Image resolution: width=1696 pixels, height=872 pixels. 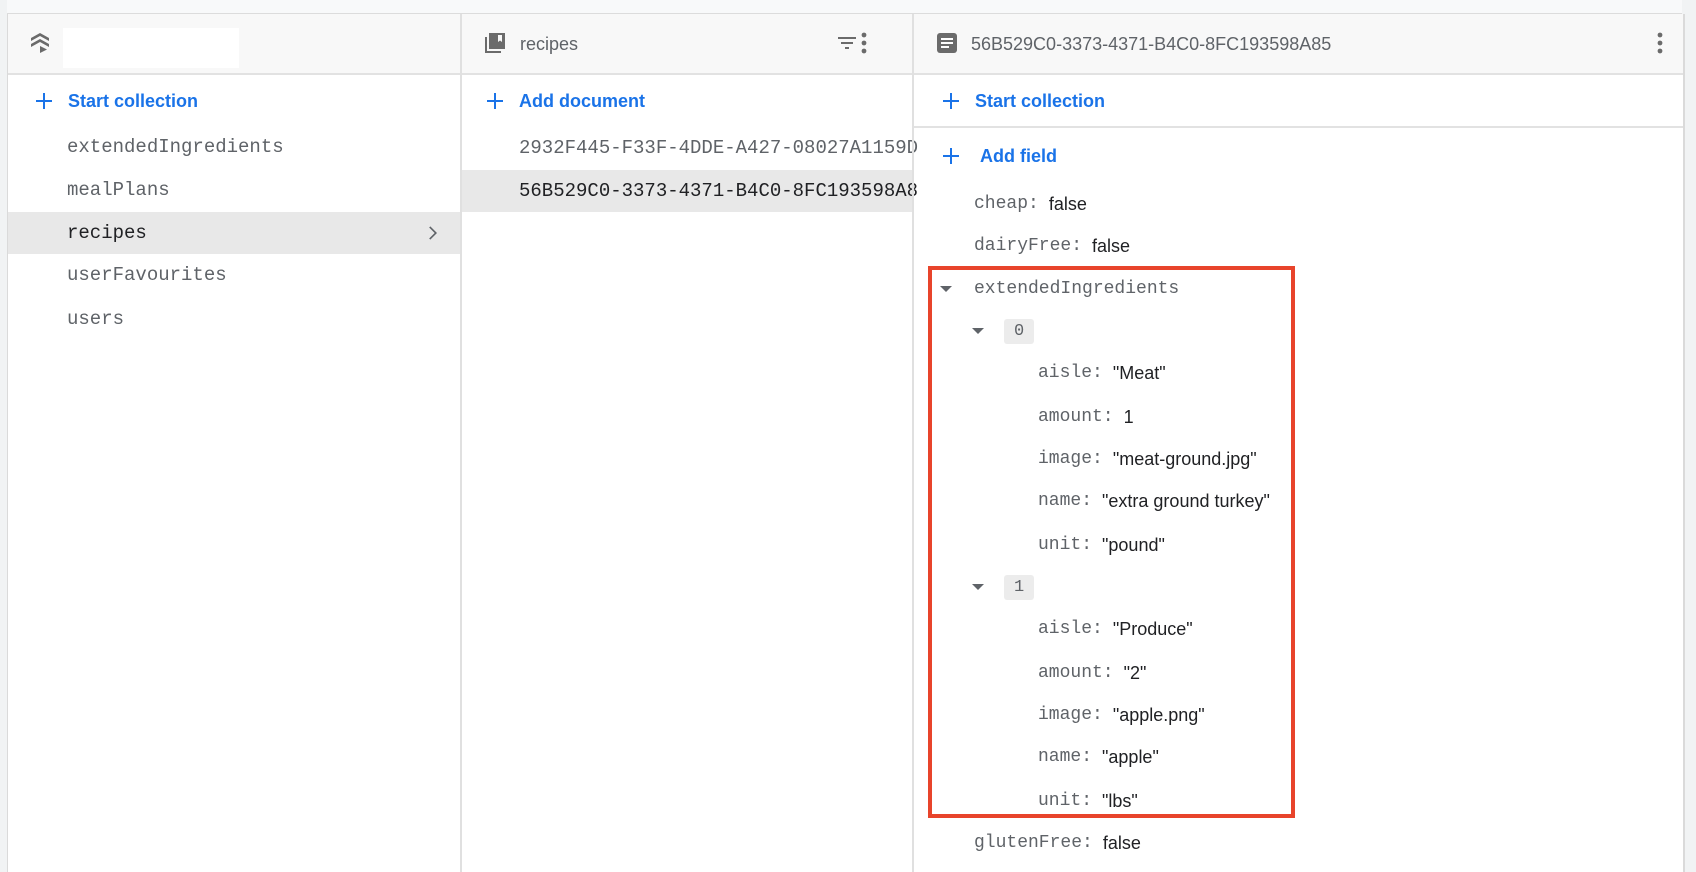 What do you see at coordinates (1298, 204) in the screenshot?
I see `field-row-cheap: cheap: false` at bounding box center [1298, 204].